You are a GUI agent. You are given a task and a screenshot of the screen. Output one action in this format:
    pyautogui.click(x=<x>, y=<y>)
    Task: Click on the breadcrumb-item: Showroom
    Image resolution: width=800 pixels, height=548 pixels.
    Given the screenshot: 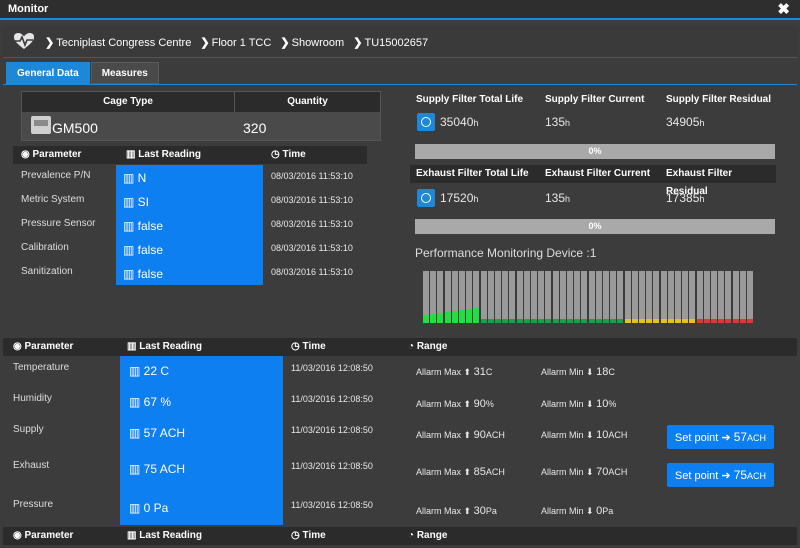 What is the action you would take?
    pyautogui.click(x=318, y=43)
    